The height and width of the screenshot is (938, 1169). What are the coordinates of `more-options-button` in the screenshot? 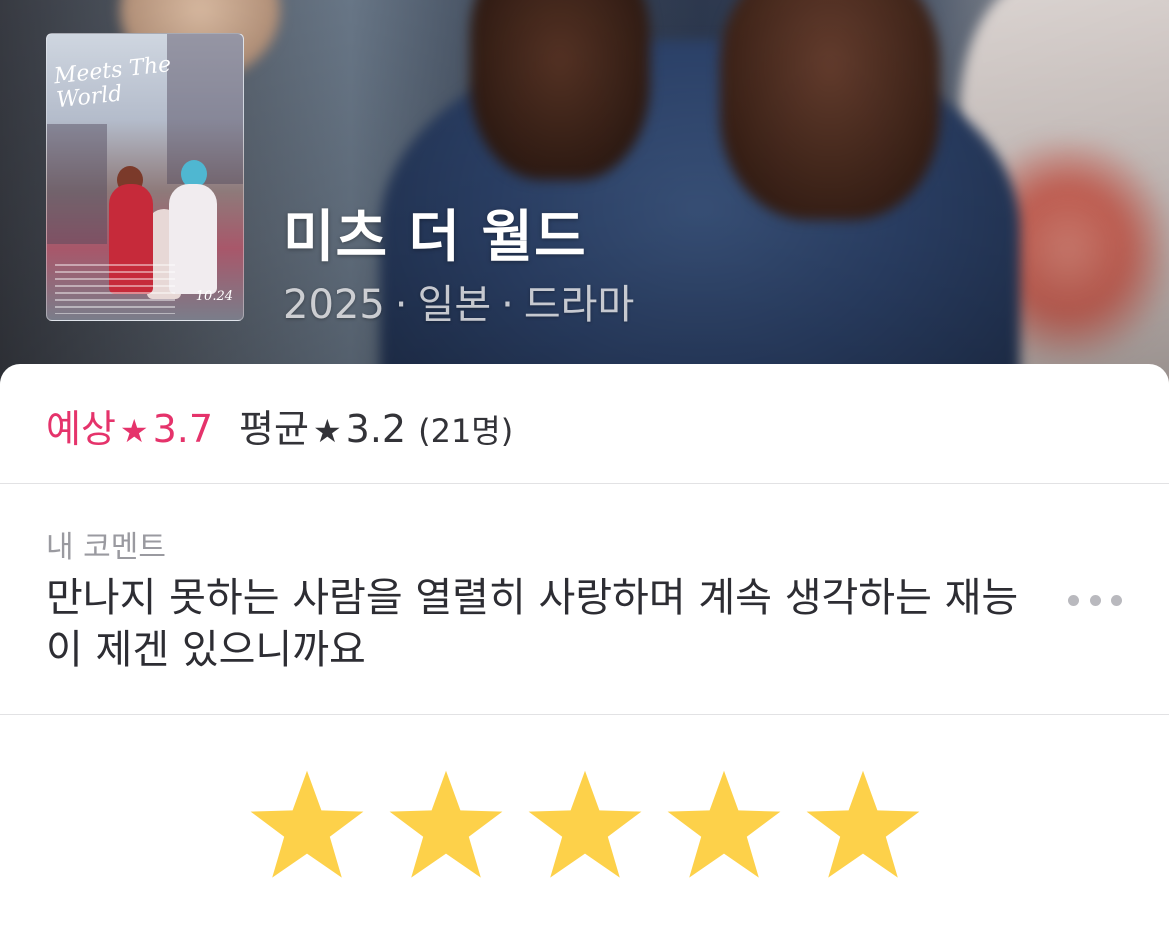 It's located at (1095, 600).